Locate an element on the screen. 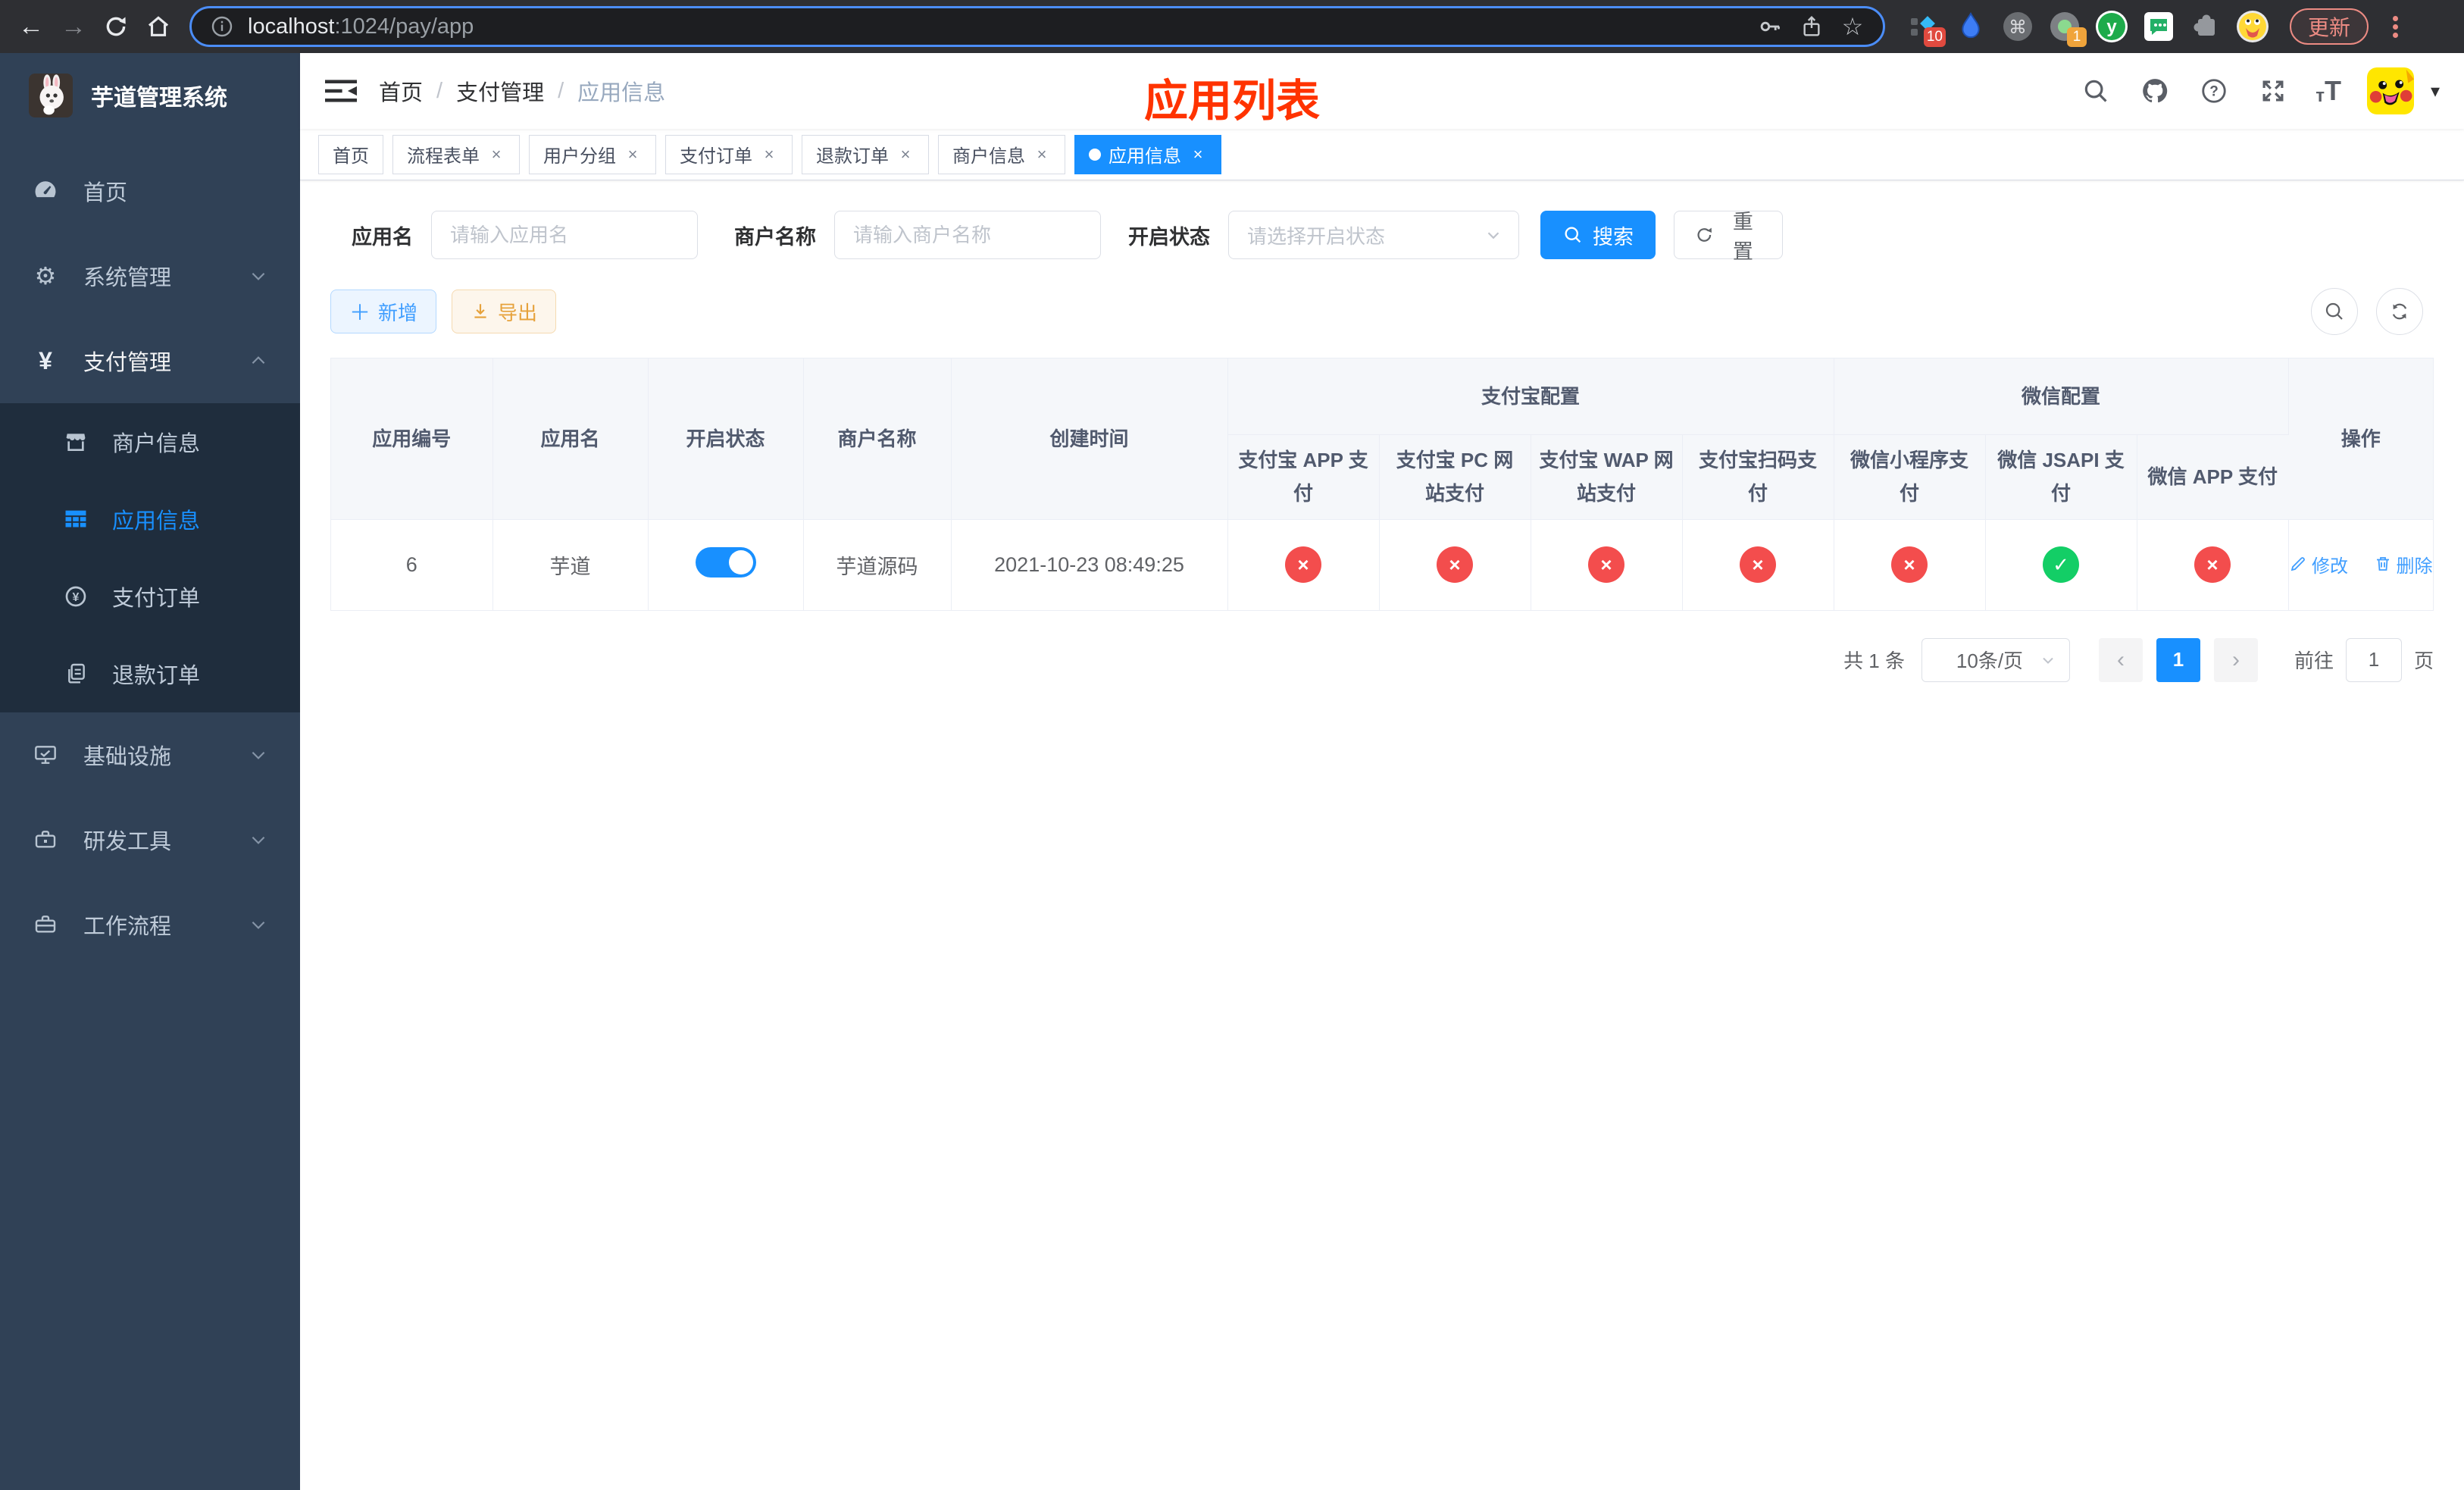 This screenshot has height=1490, width=2464. search-button: 搜索 is located at coordinates (1598, 235).